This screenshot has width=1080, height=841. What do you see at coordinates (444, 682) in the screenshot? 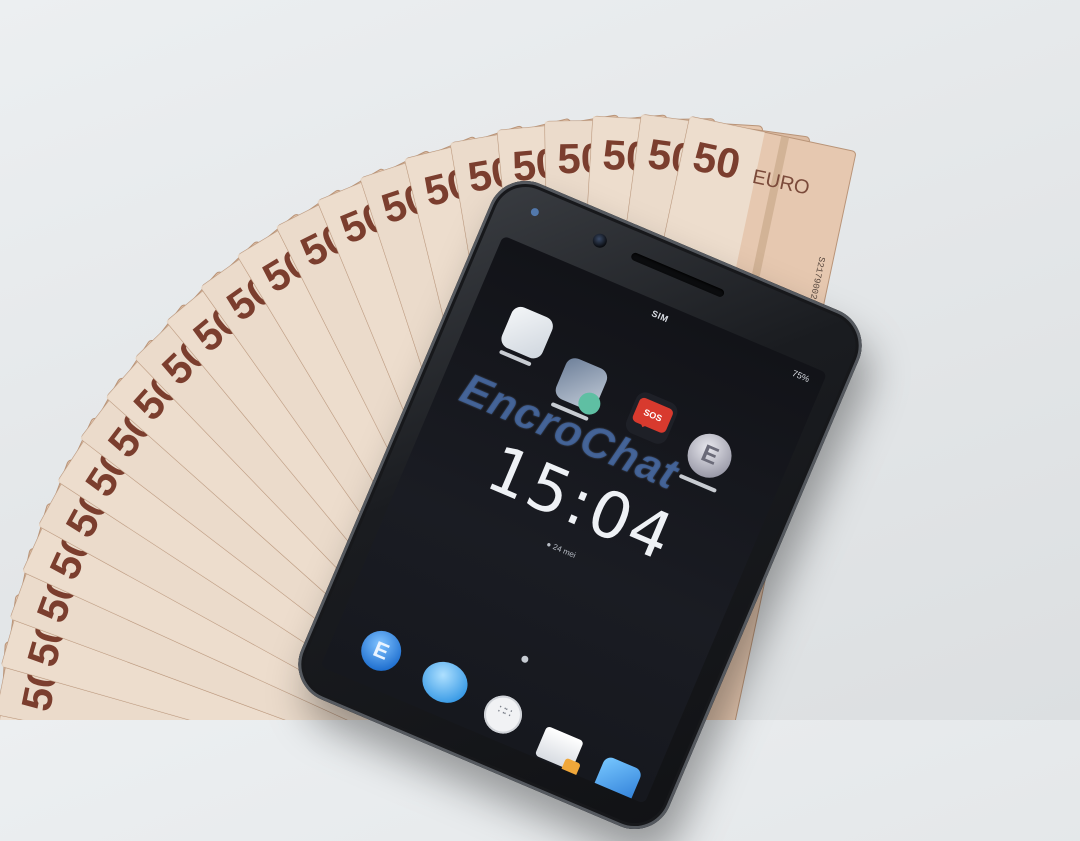
I see `chat-icon` at bounding box center [444, 682].